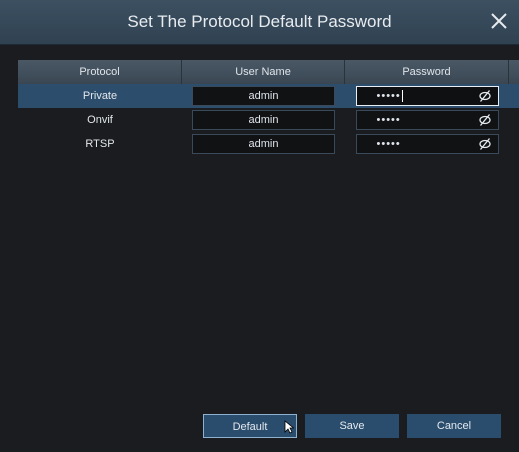 The image size is (519, 452). I want to click on table-row-private: Private admin •••••, so click(268, 96).